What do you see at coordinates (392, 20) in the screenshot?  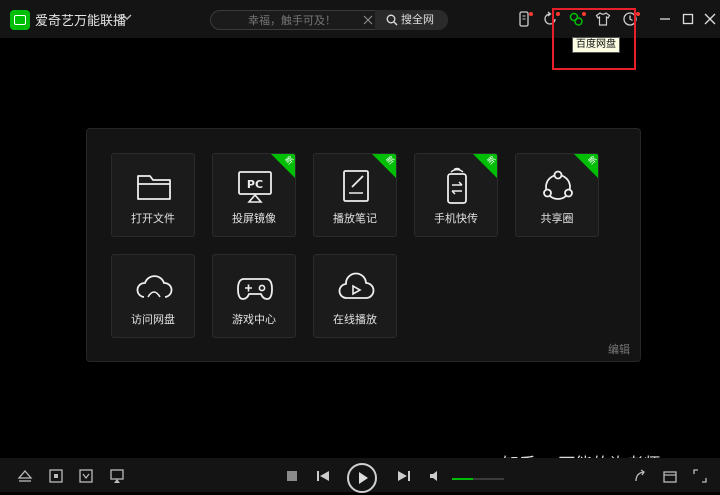 I see `search-icon` at bounding box center [392, 20].